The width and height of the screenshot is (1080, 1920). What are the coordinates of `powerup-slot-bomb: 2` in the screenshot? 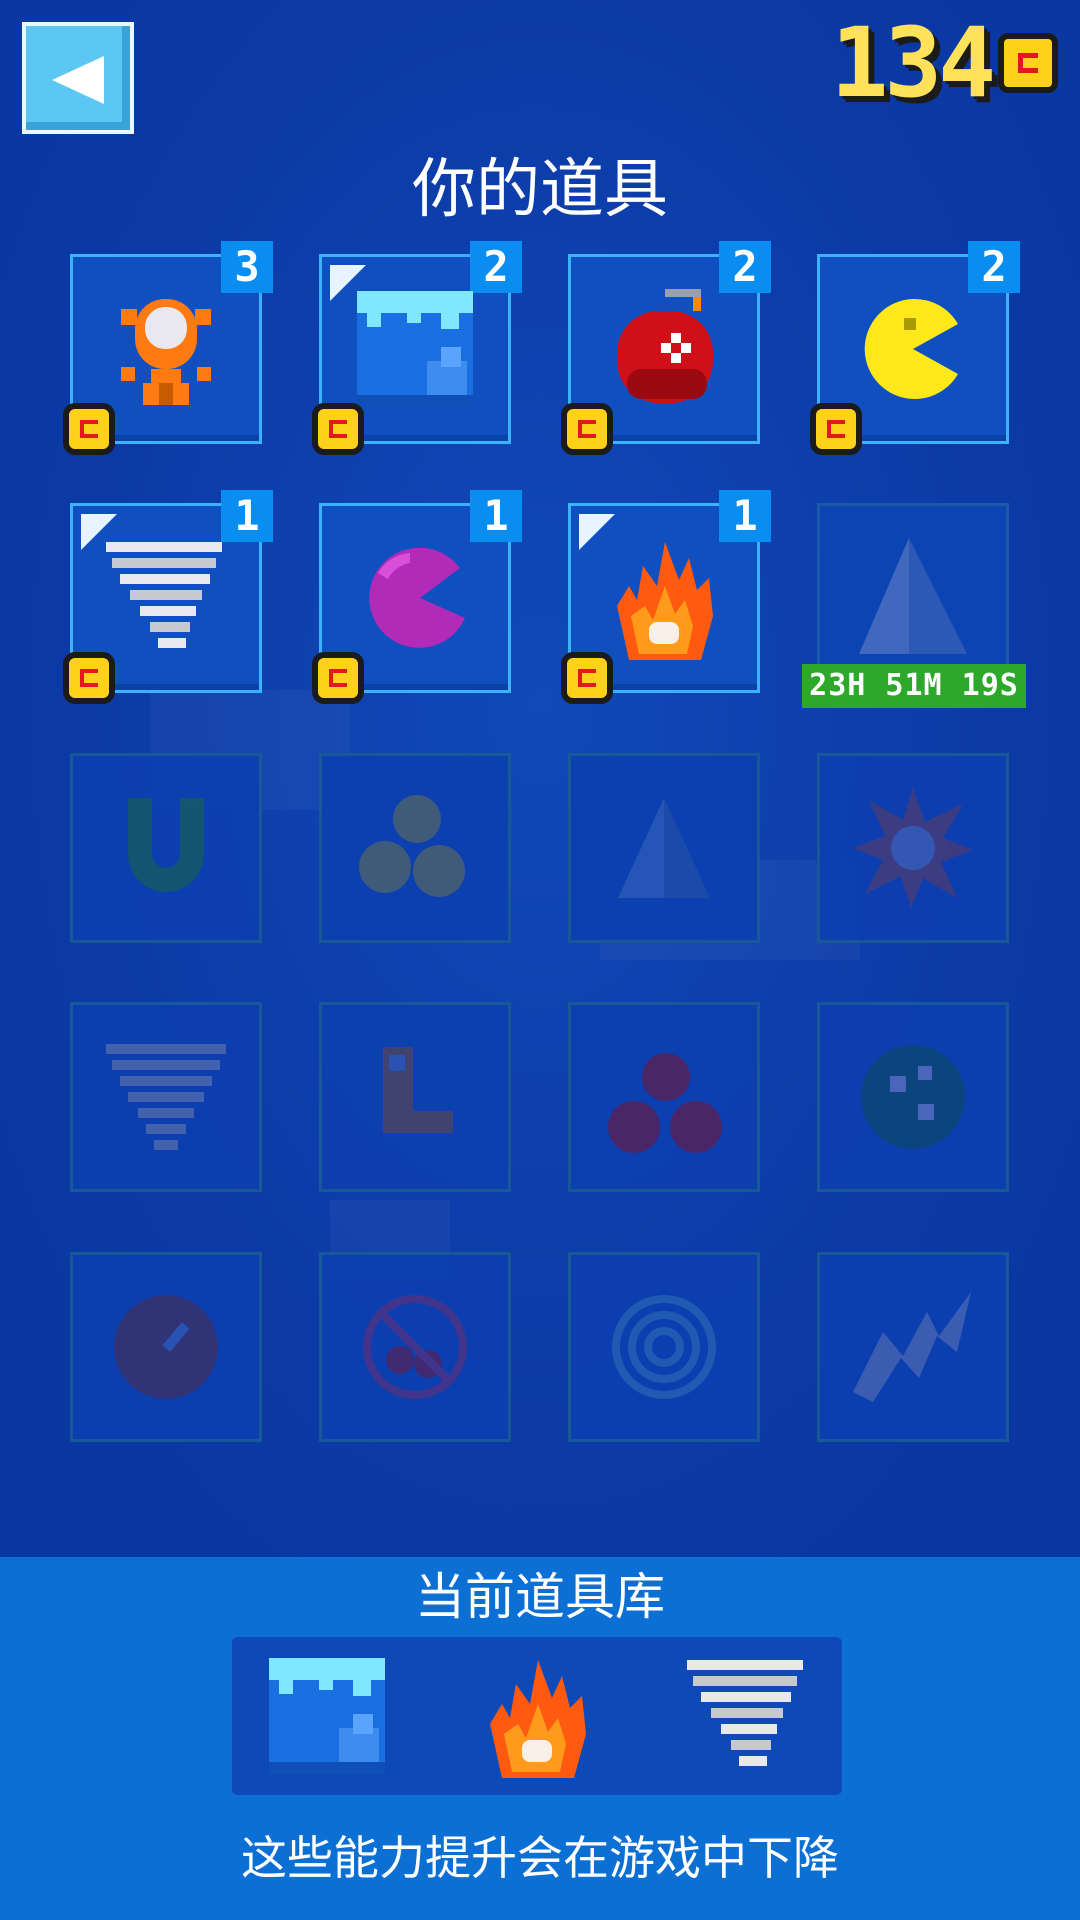 It's located at (666, 348).